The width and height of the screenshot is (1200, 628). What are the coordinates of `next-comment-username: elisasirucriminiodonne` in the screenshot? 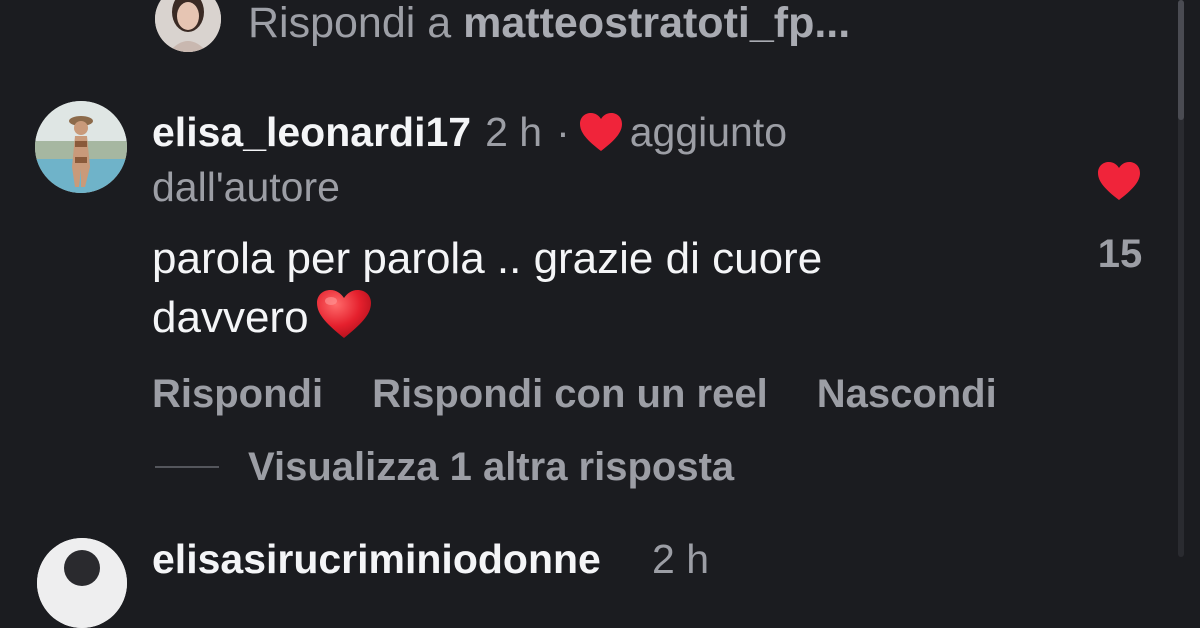 It's located at (376, 559).